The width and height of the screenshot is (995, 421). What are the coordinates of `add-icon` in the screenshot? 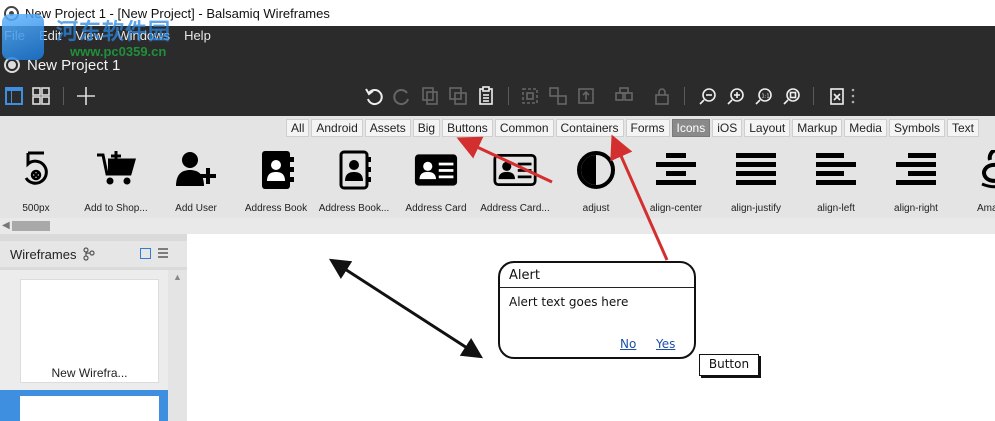 It's located at (86, 96).